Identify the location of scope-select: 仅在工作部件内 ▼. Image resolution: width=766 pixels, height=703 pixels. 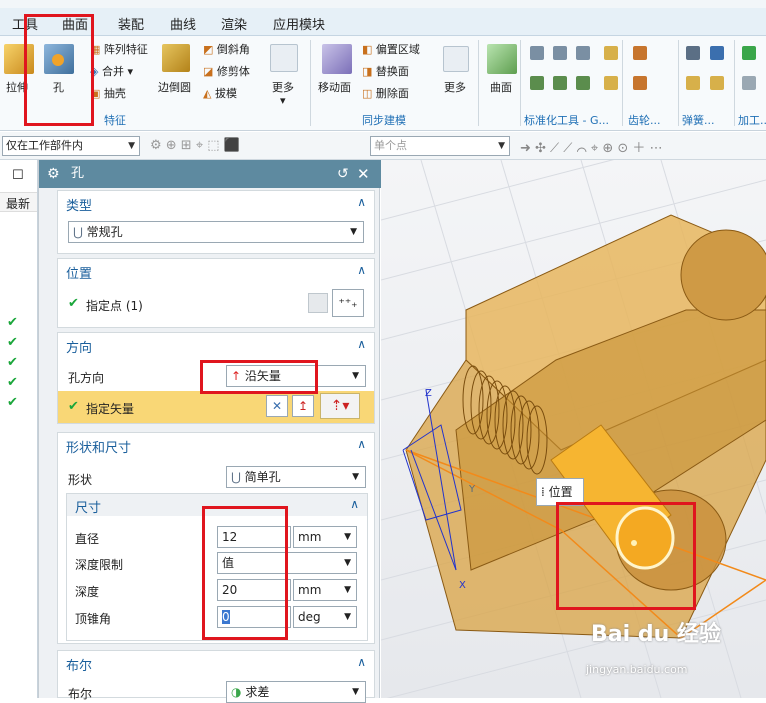
(71, 146).